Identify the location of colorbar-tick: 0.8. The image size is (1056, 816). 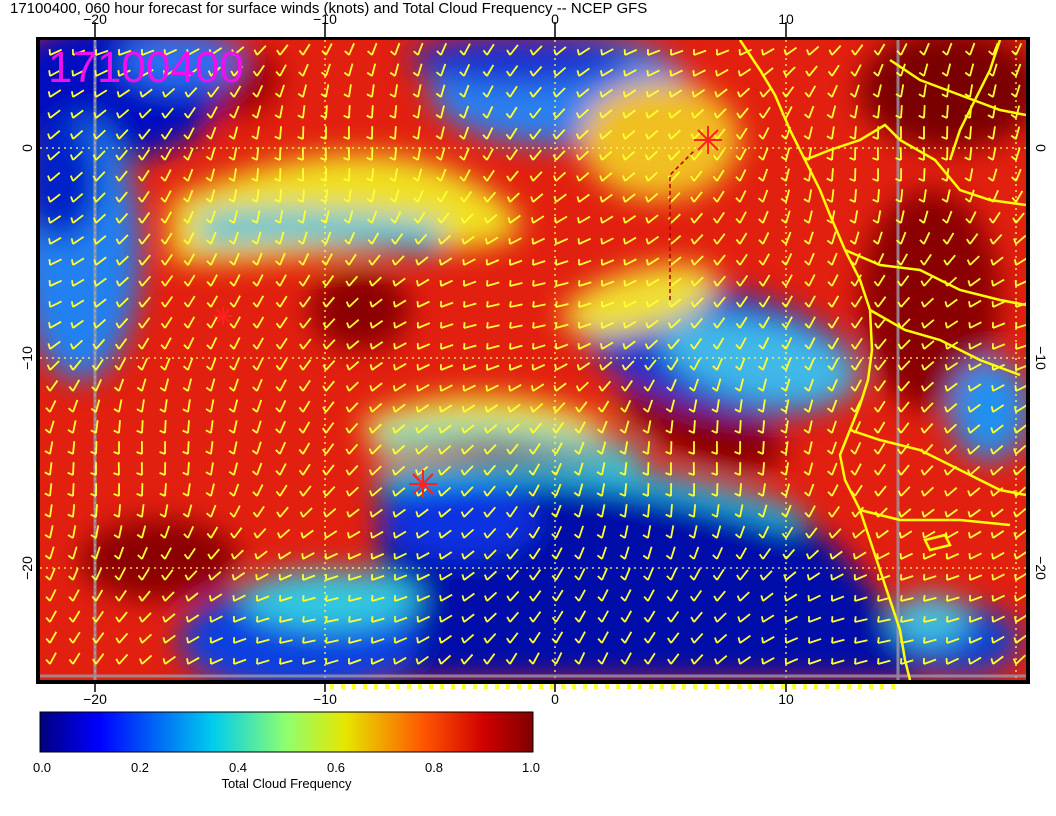
(434, 767).